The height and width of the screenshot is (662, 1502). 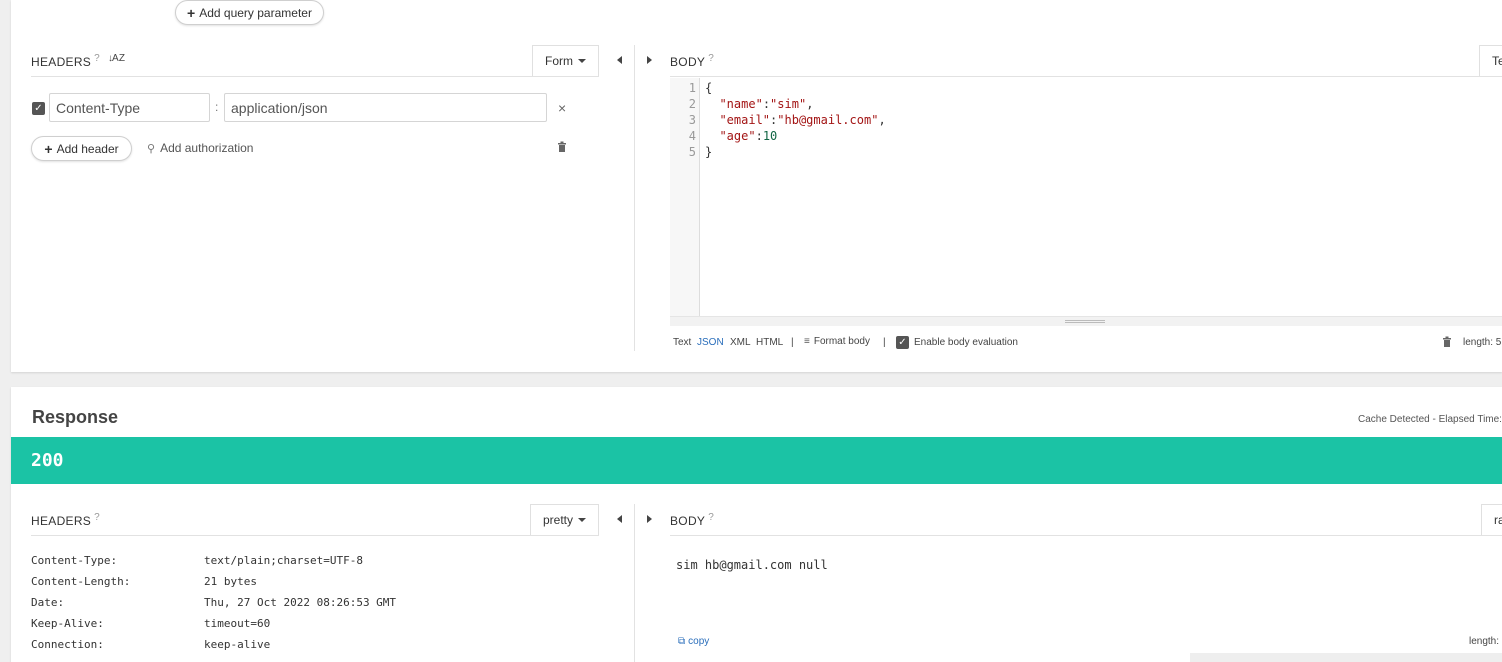 I want to click on code-line: {, so click(x=709, y=88).